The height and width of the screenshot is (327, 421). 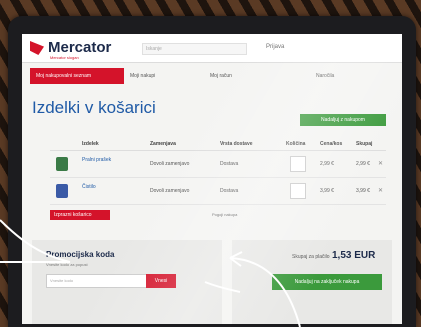 What do you see at coordinates (265, 292) in the screenshot?
I see `arrow-right` at bounding box center [265, 292].